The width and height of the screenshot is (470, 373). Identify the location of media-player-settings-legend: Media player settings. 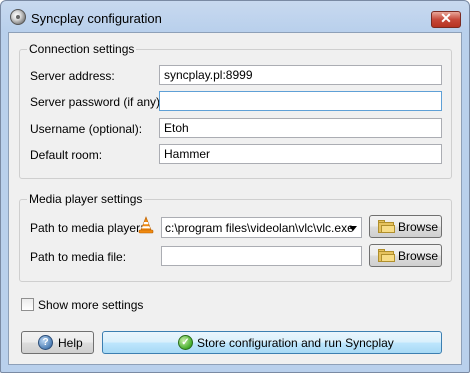
(86, 199).